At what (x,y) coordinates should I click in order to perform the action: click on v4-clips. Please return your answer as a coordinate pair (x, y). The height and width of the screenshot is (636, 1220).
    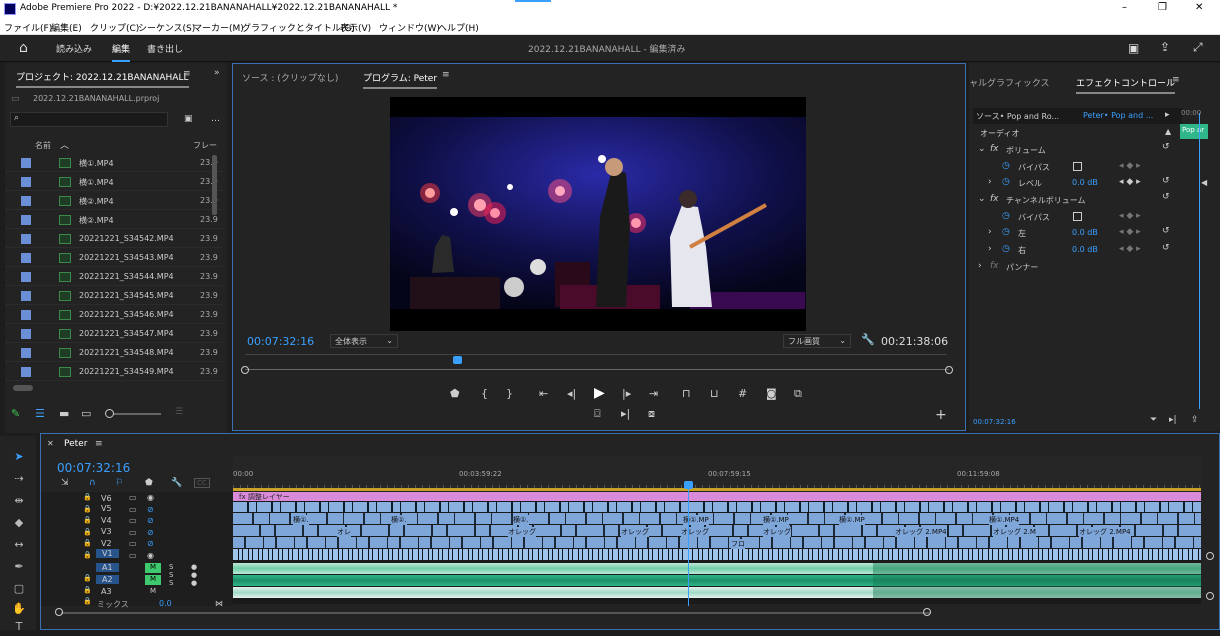
    Looking at the image, I should click on (717, 518).